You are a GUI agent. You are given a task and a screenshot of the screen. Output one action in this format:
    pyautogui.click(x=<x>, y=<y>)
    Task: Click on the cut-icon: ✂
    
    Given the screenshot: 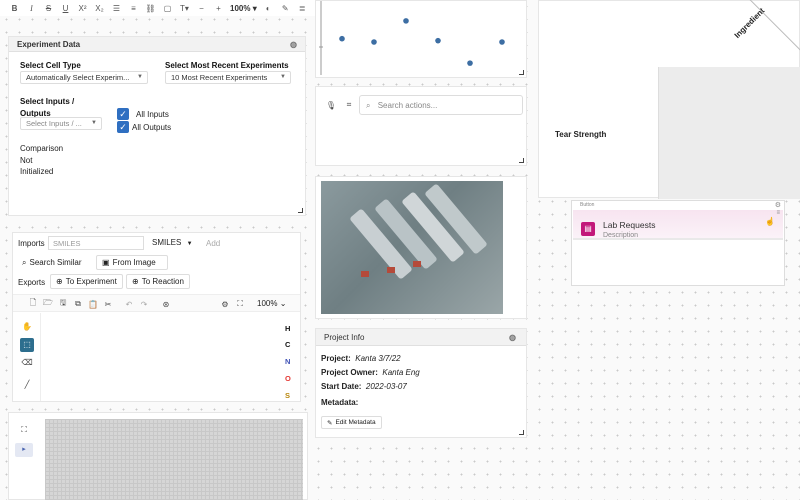 What is the action you would take?
    pyautogui.click(x=108, y=304)
    